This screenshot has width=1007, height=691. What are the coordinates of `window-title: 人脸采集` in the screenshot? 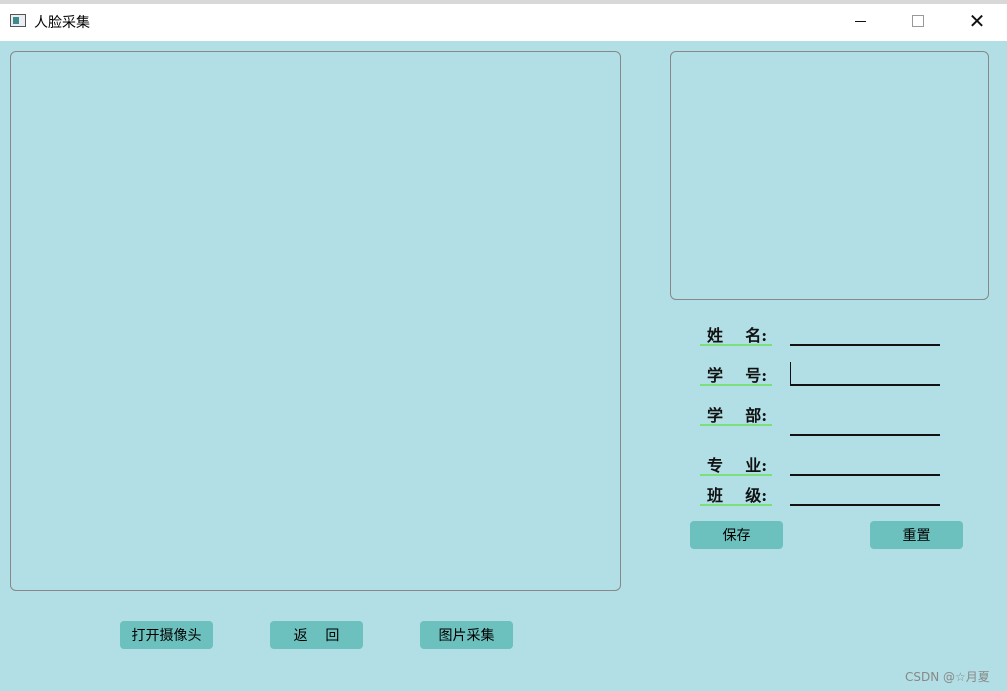 It's located at (62, 23).